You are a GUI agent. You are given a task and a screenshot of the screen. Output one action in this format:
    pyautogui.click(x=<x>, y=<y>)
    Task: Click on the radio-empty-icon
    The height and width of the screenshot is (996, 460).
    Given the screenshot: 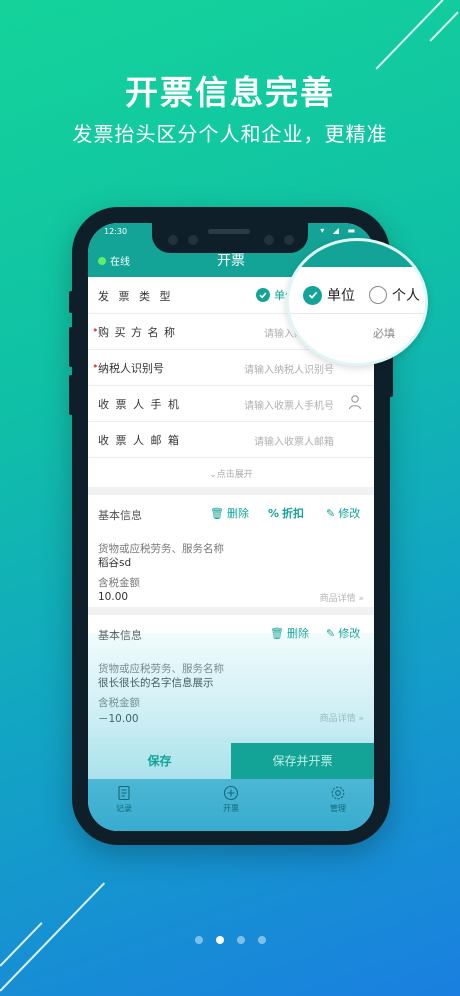 What is the action you would take?
    pyautogui.click(x=378, y=295)
    